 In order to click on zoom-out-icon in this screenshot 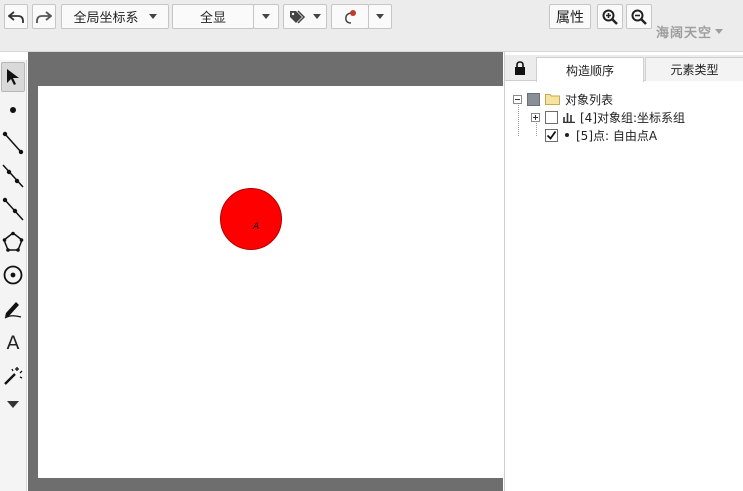, I will do `click(639, 17)`.